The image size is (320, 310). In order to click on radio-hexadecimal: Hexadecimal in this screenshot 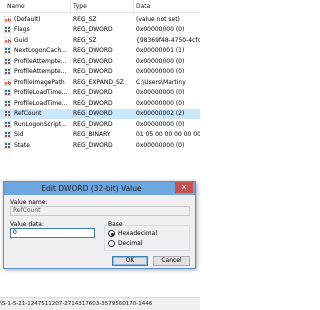, I will do `click(143, 234)`.